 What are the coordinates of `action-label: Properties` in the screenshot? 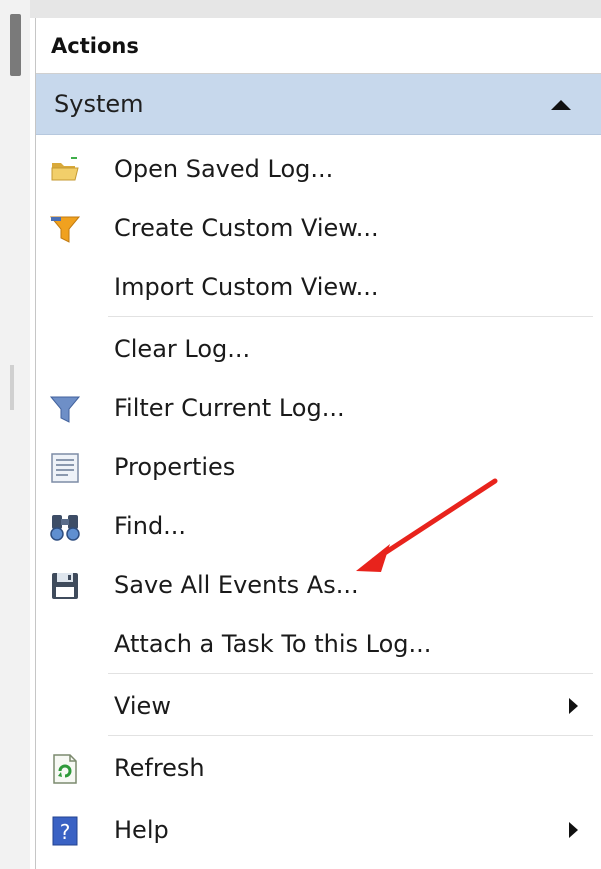 It's located at (175, 467).